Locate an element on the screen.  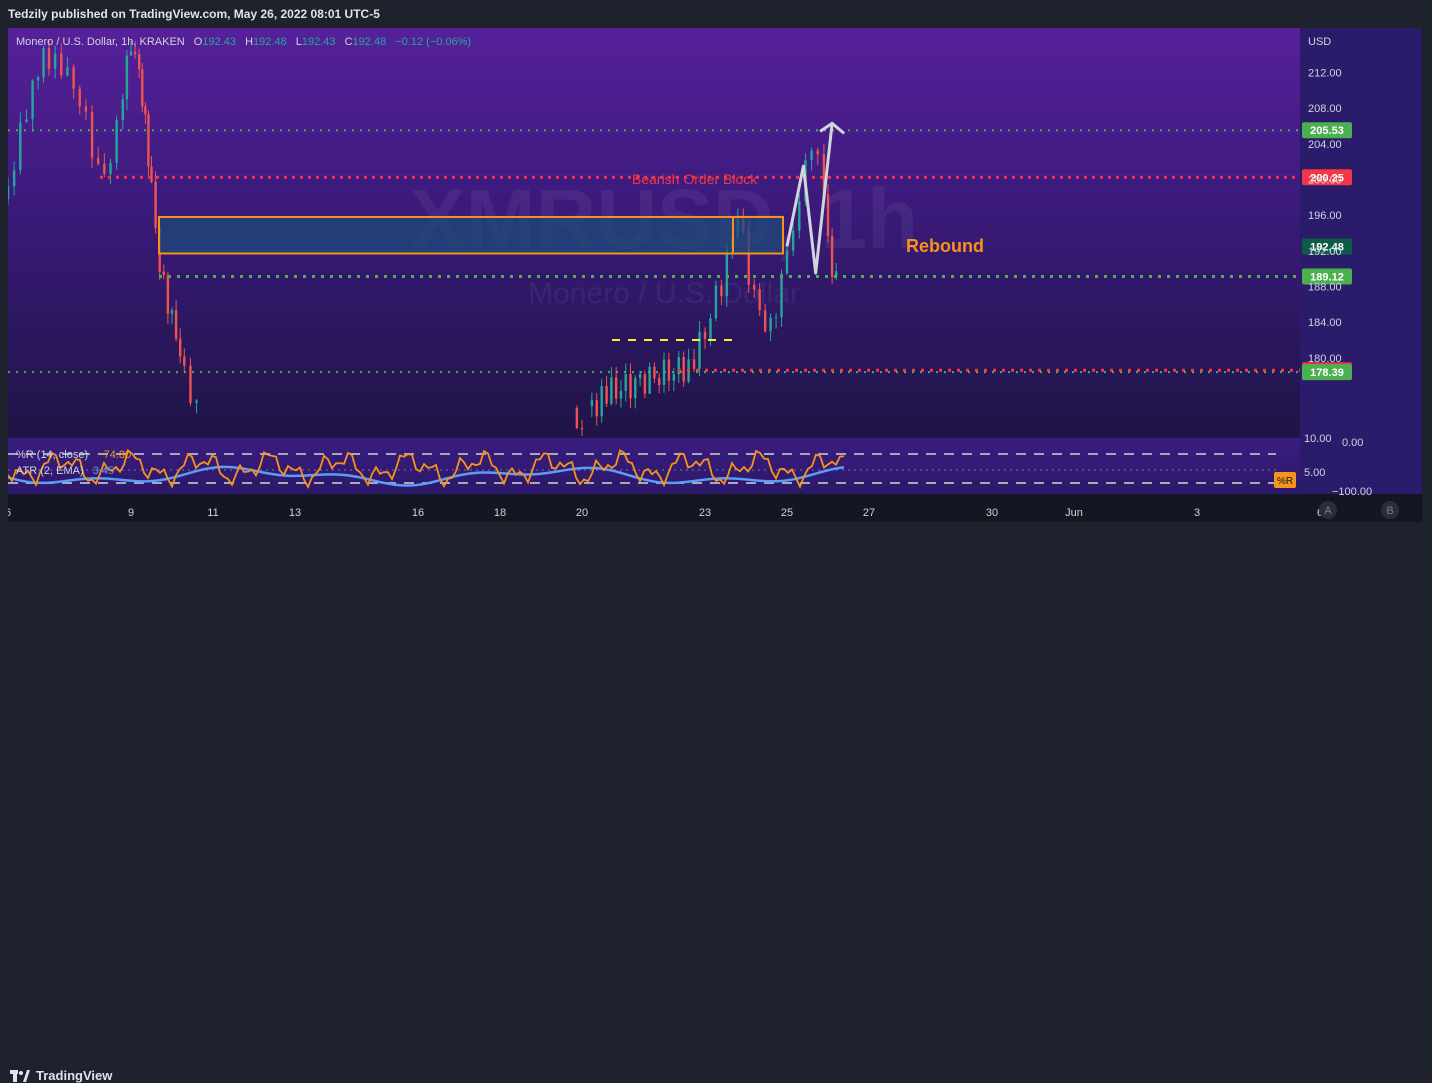
time-tick: 16 is located at coordinates (418, 513).